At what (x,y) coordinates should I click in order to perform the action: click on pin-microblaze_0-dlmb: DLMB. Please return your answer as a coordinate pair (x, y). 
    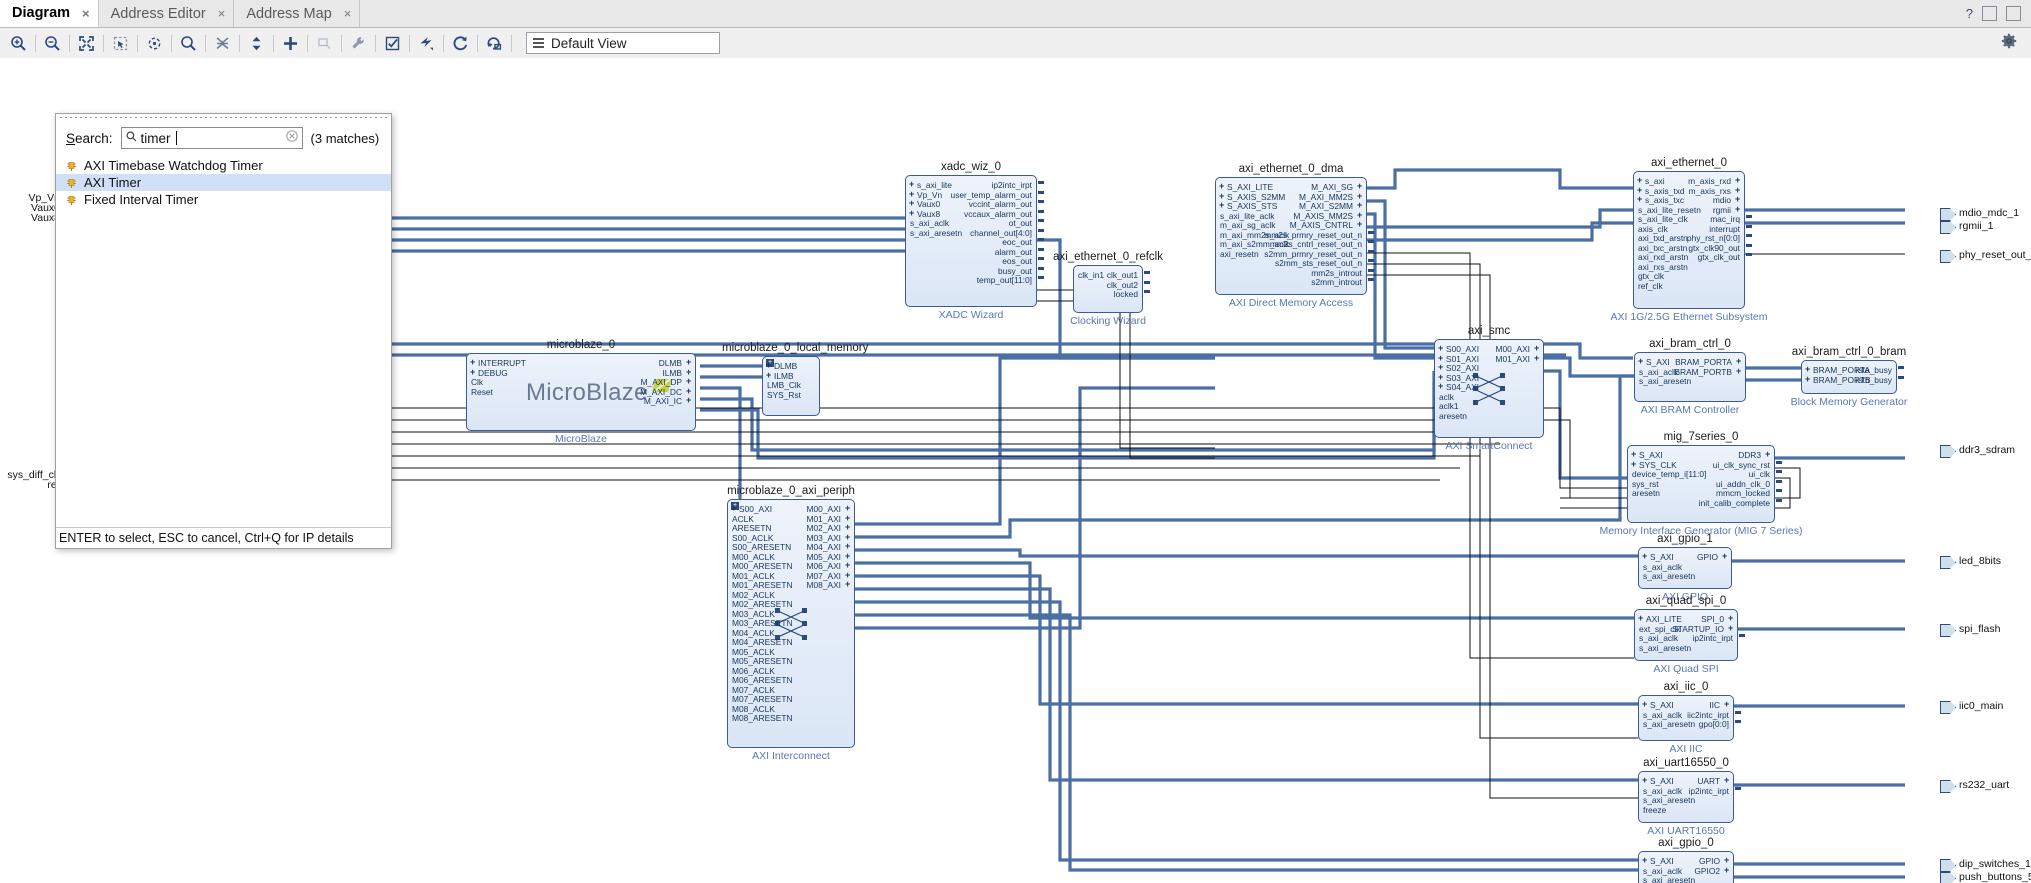
    Looking at the image, I should click on (529, 363).